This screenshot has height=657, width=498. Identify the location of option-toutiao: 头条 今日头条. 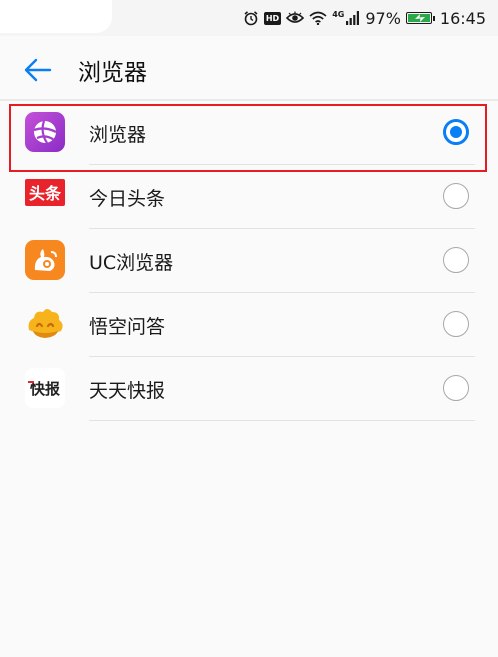
(249, 197).